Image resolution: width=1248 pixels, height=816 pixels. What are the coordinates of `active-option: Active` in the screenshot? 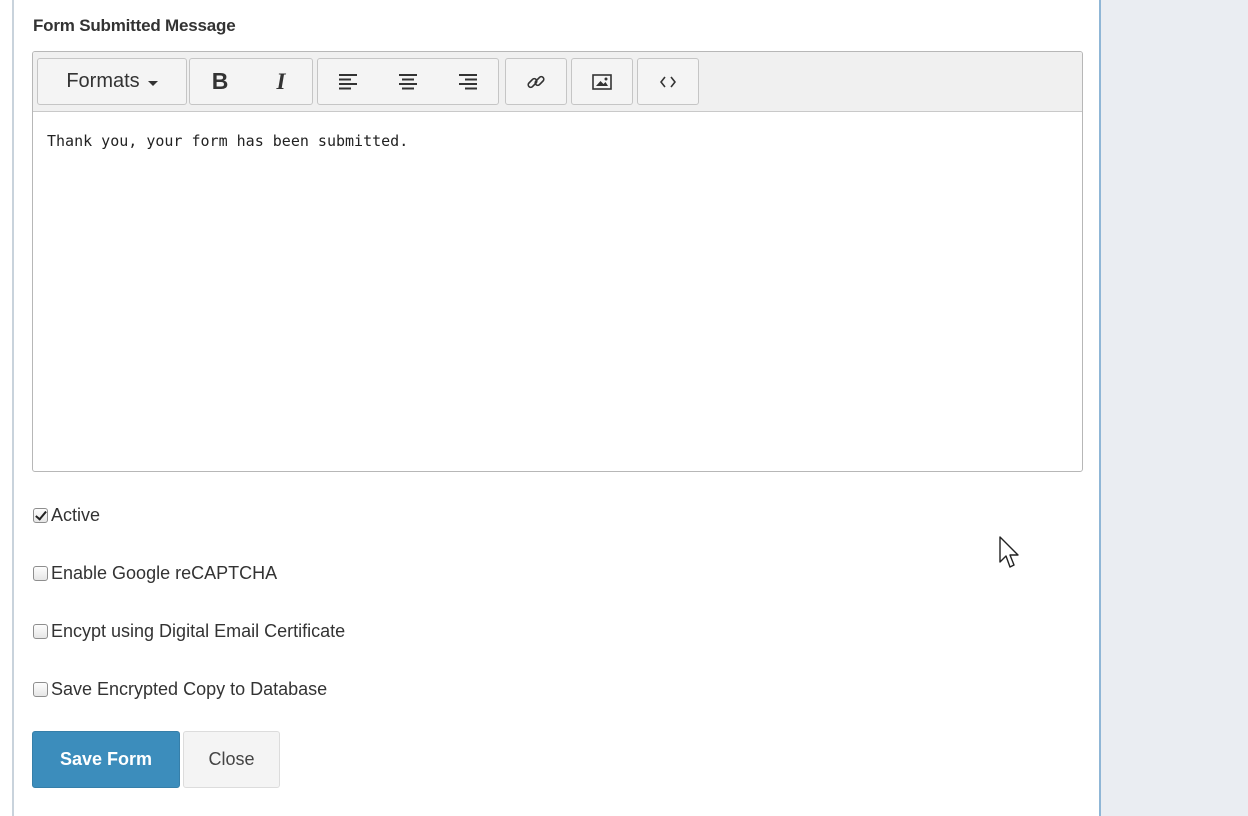 It's located at (66, 515).